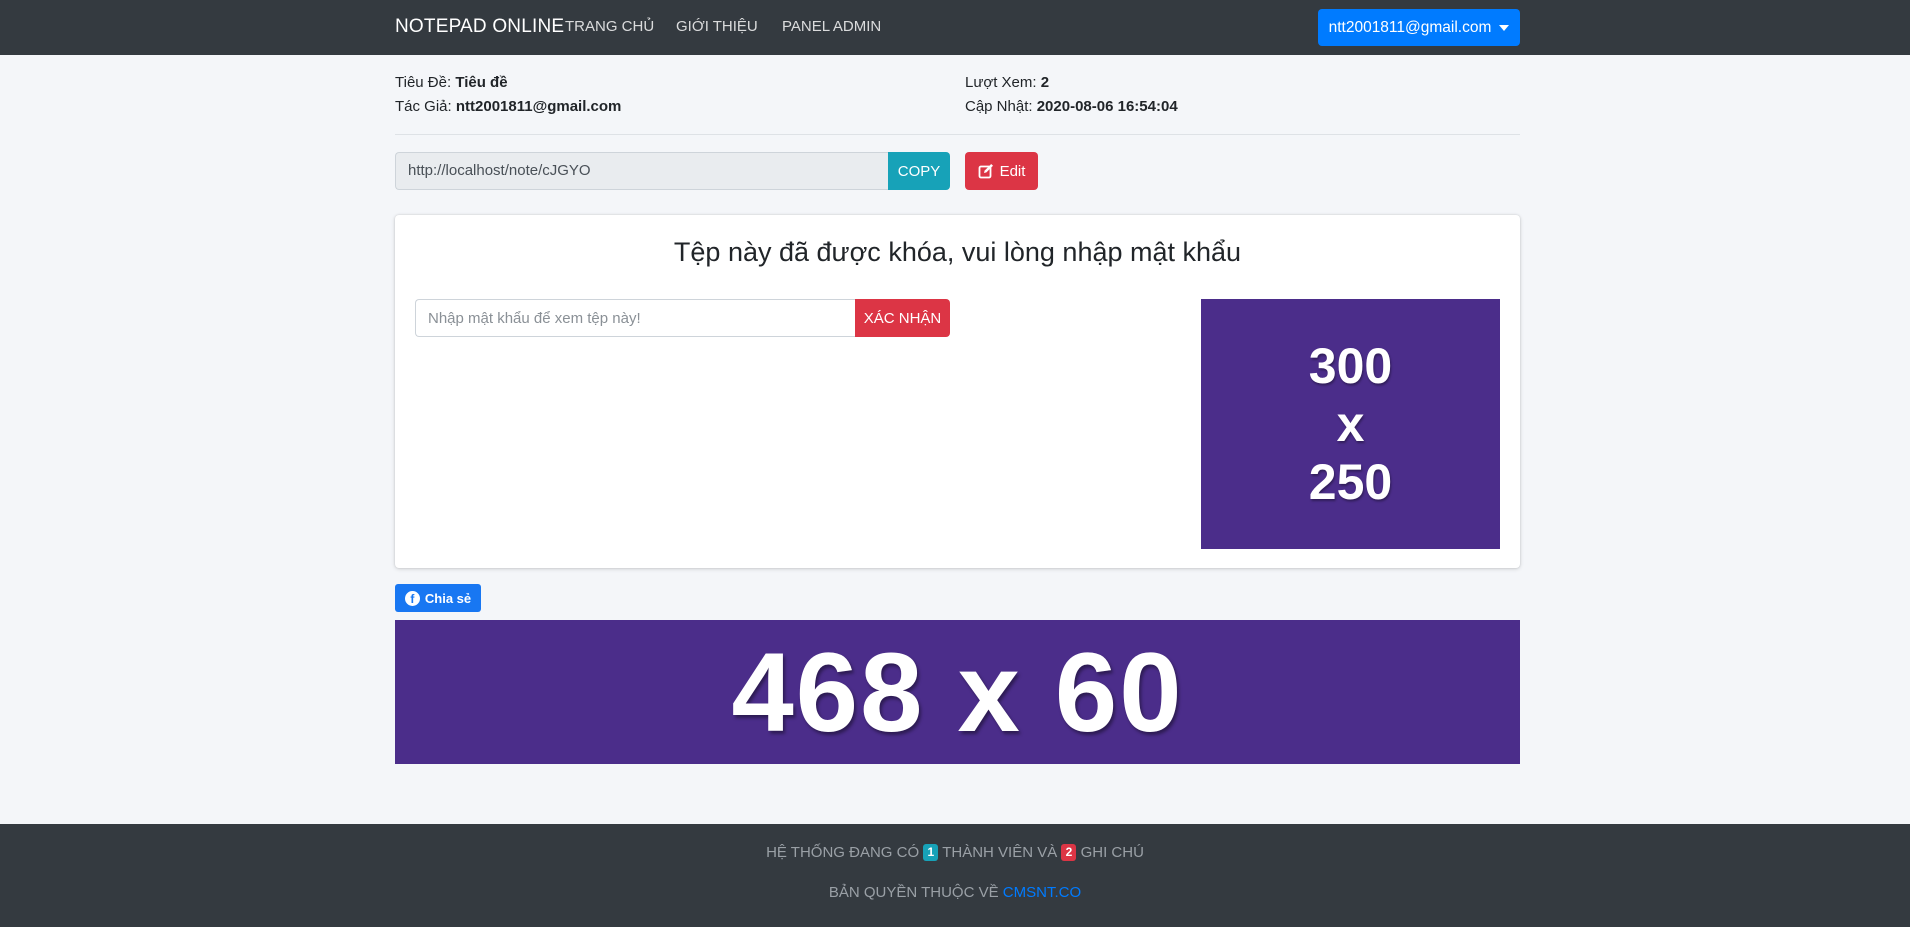 This screenshot has height=927, width=1910. I want to click on user-email: ntt2001811@gmail.com, so click(1410, 27).